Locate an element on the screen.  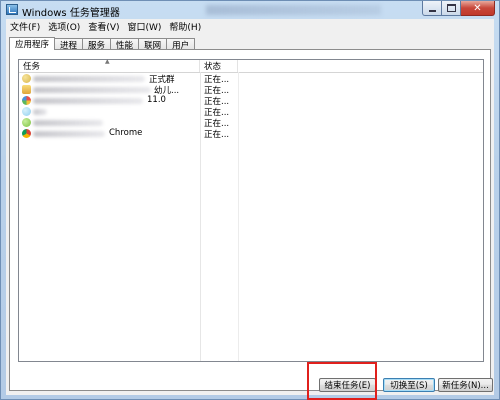
list-header: 任务 ▲ 状态 is located at coordinates (251, 65).